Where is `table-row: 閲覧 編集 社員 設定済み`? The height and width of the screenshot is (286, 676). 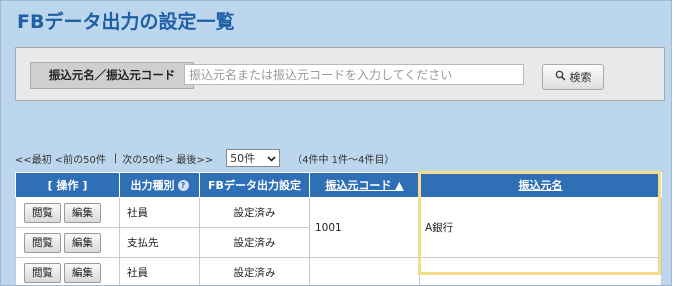 table-row: 閲覧 編集 社員 設定済み is located at coordinates (338, 271).